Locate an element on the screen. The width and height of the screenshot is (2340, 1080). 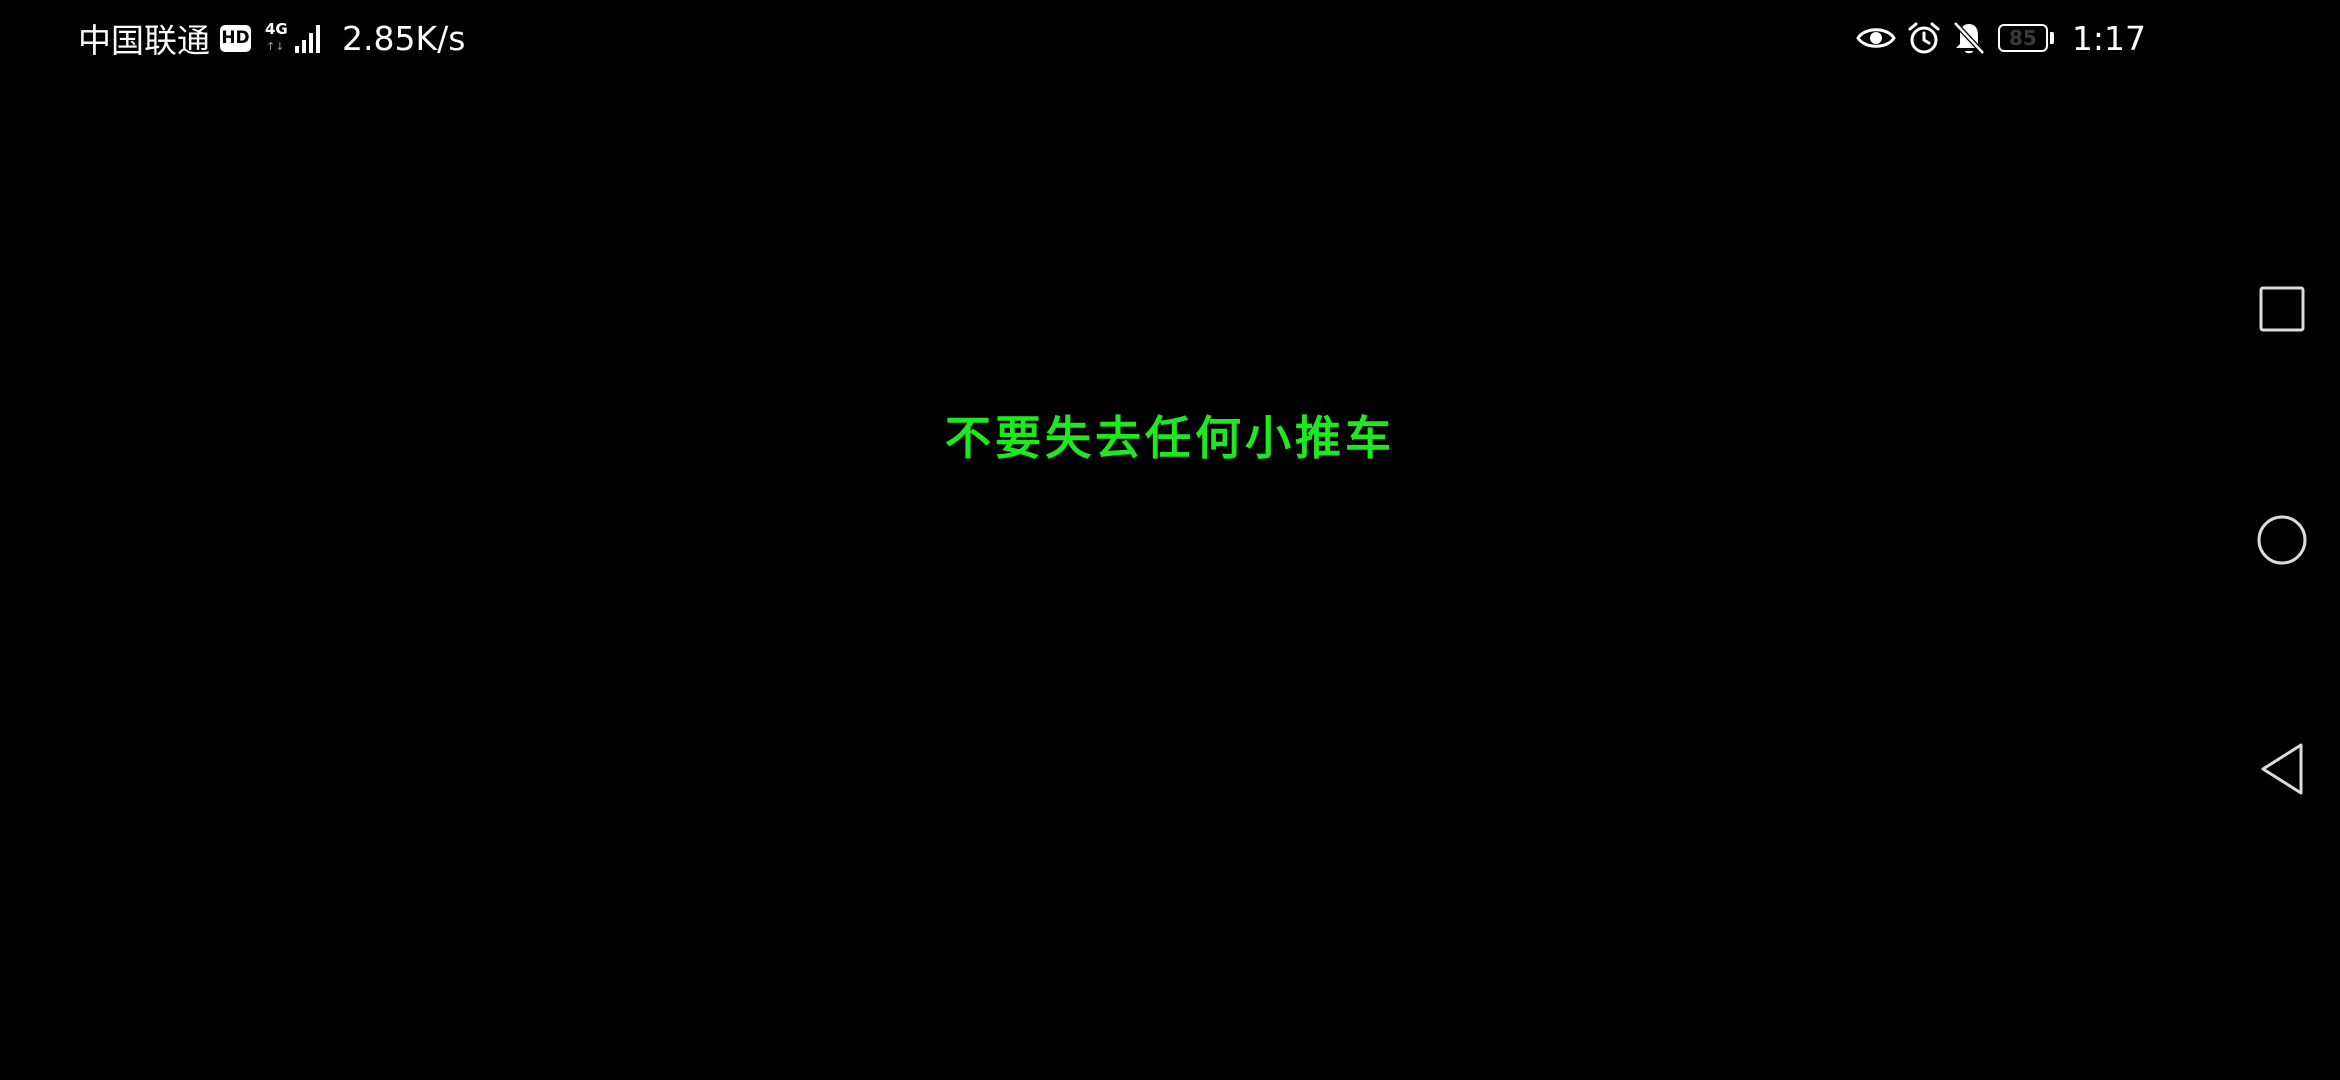
network-type-indicator: 4G ↑↓ is located at coordinates (276, 37).